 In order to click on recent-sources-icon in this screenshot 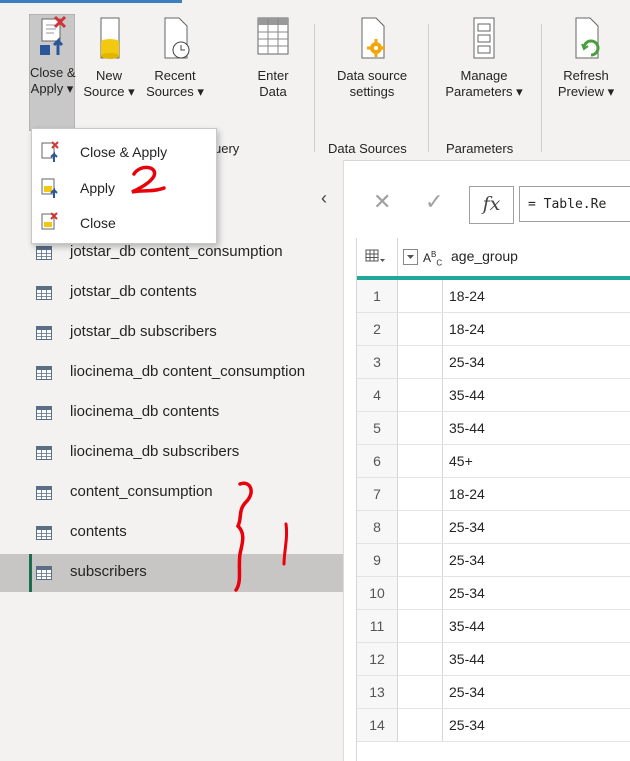, I will do `click(177, 38)`.